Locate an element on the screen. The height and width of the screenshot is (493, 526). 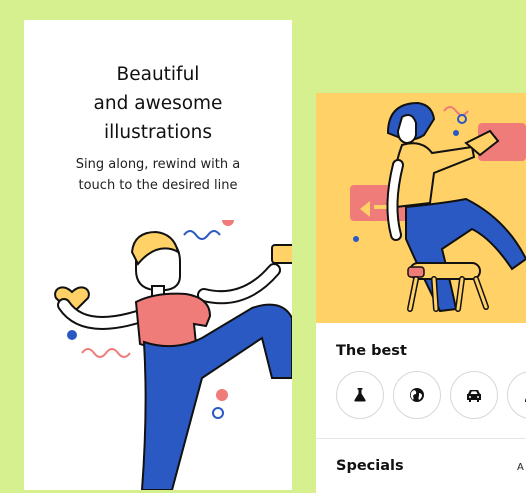
title-line-3: illustrations is located at coordinates (158, 132).